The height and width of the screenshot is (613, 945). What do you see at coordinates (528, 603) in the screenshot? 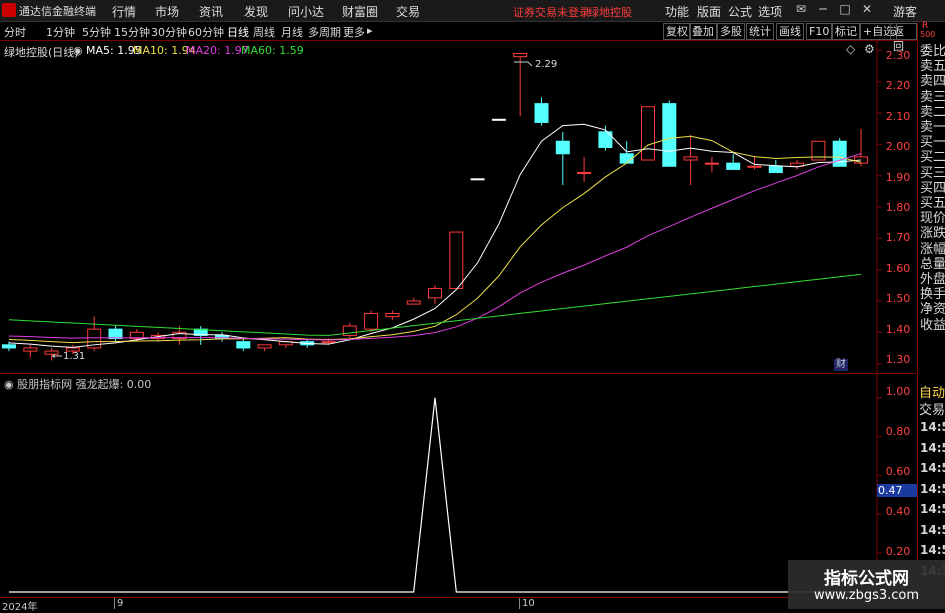
I see `axis-date-oct: 10` at bounding box center [528, 603].